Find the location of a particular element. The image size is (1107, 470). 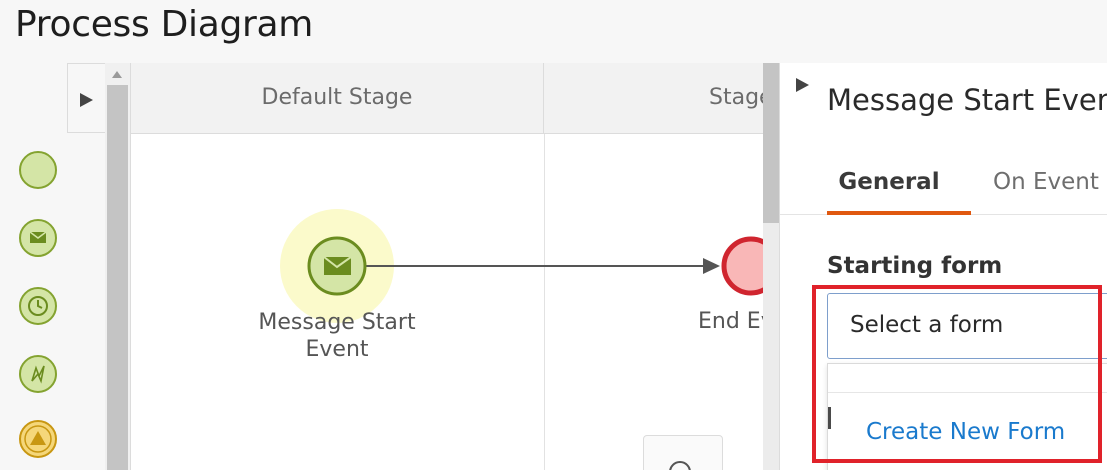

triangle-icon is located at coordinates (38, 439).